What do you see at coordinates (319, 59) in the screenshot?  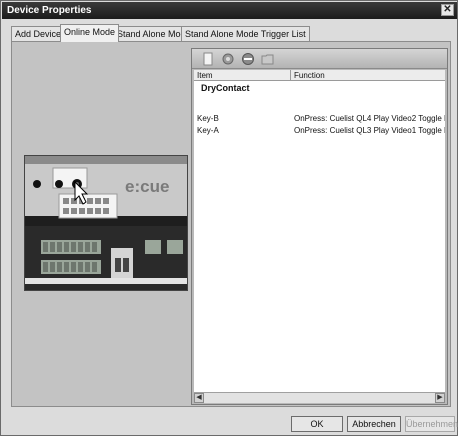 I see `list-toolbar` at bounding box center [319, 59].